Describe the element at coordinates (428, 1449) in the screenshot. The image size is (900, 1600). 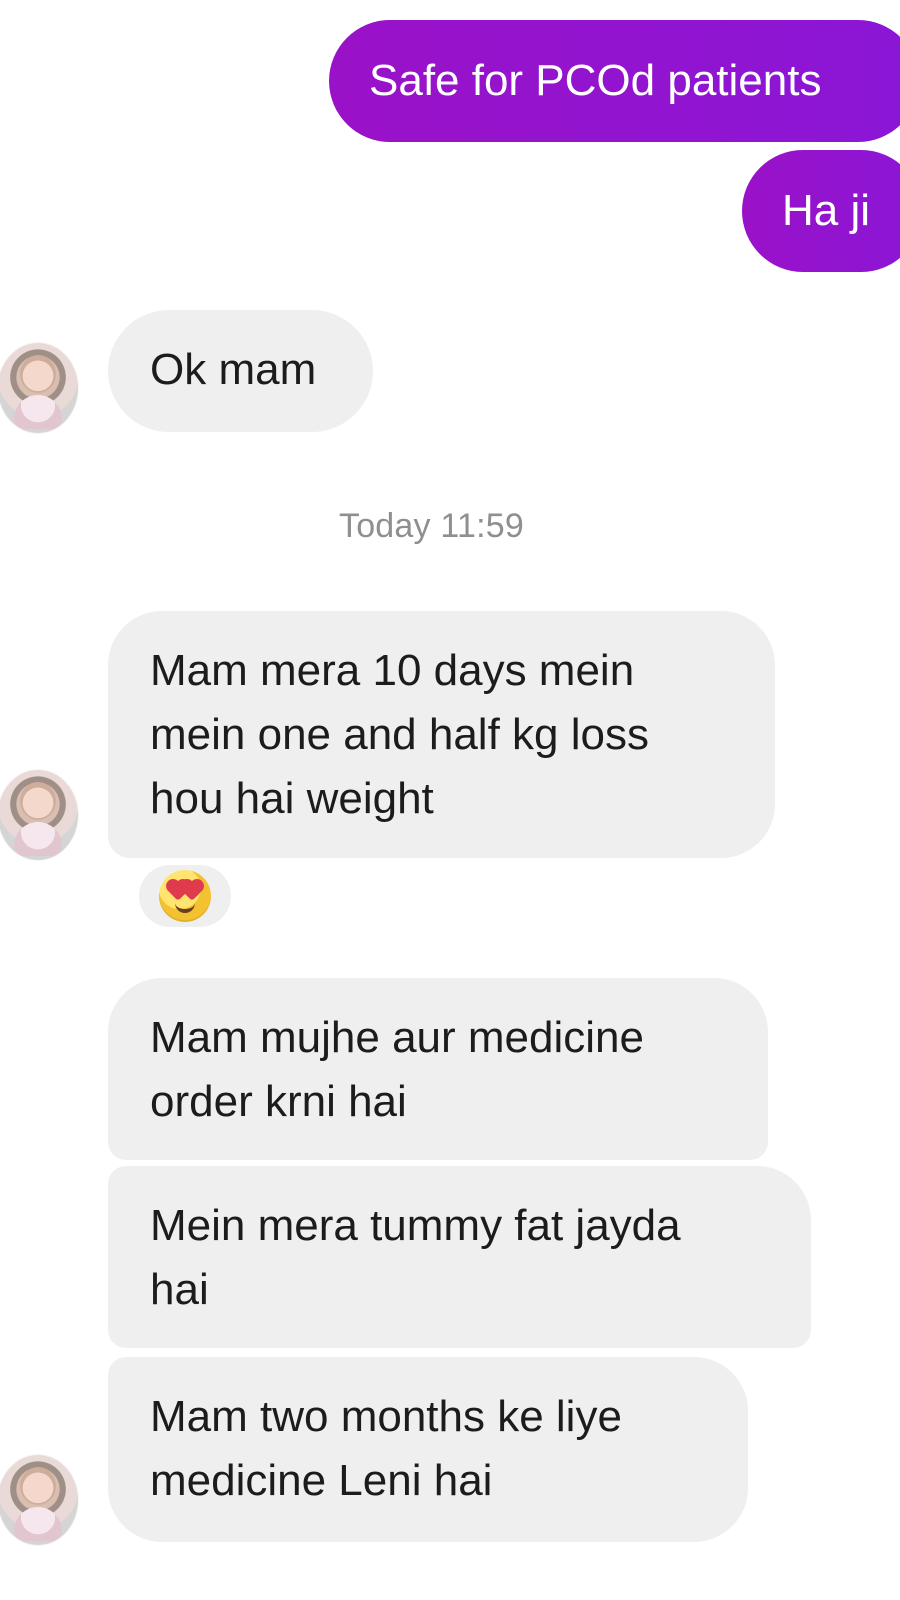
I see `incoming-message-bubble: Mam two months ke liye medicine Leni hai` at that location.